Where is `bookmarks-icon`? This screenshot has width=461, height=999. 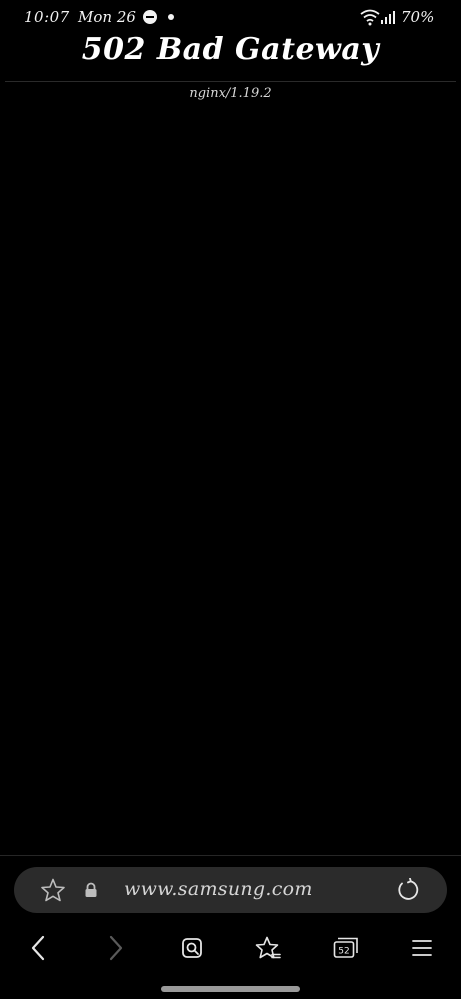 bookmarks-icon is located at coordinates (268, 947).